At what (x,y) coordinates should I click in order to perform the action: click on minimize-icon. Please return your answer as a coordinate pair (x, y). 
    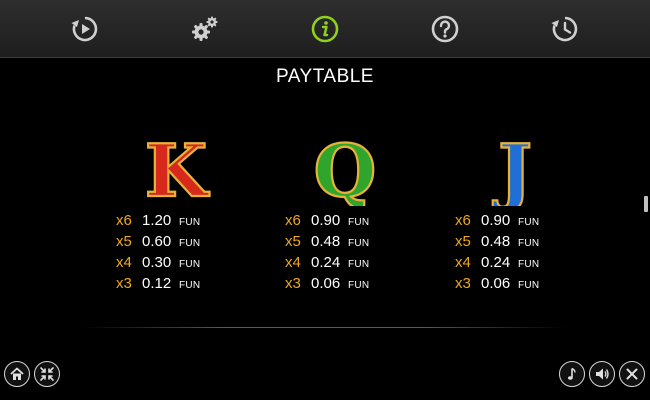
    Looking at the image, I should click on (47, 374).